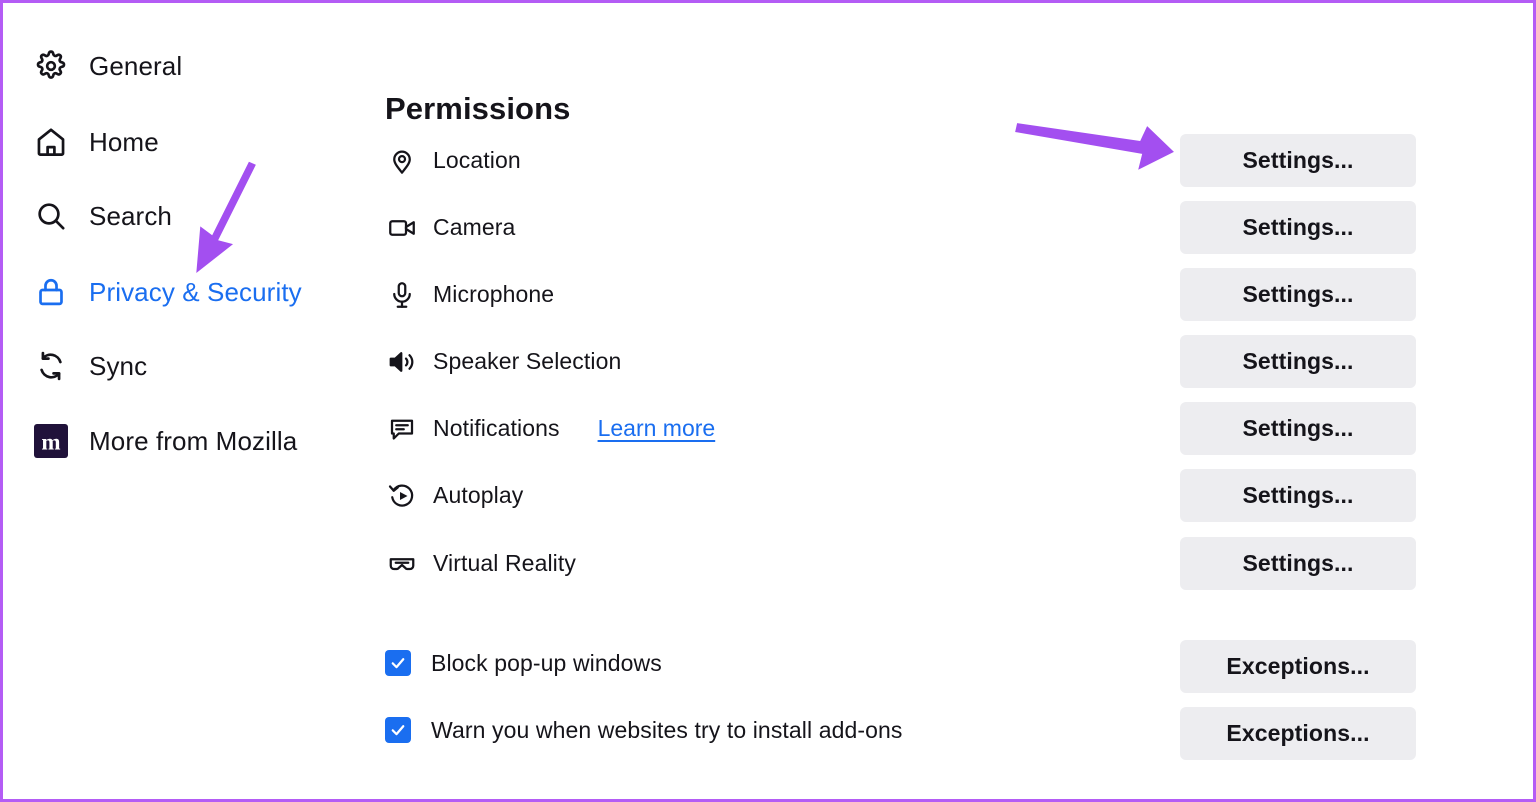 This screenshot has width=1536, height=802. What do you see at coordinates (130, 215) in the screenshot?
I see `sidebar-item-label: Search` at bounding box center [130, 215].